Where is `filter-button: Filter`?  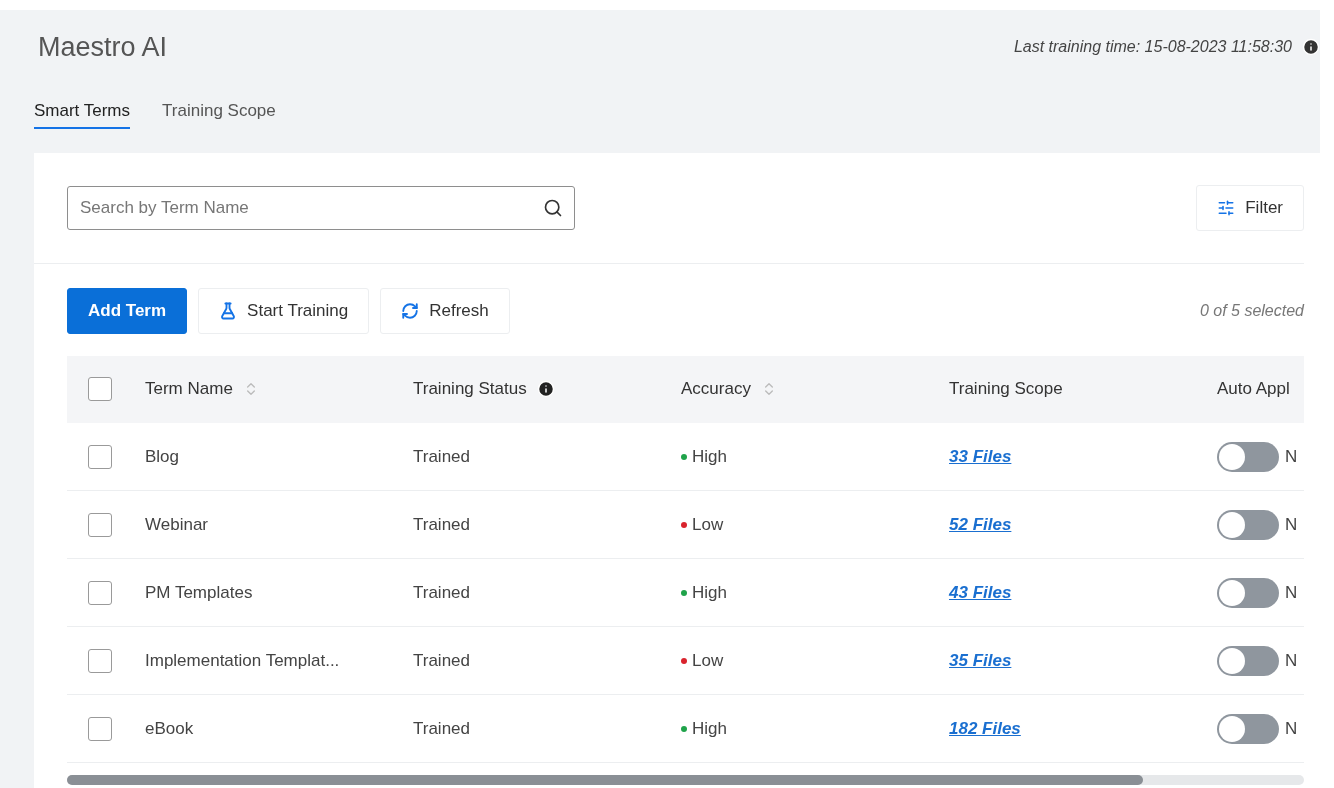 filter-button: Filter is located at coordinates (1250, 208).